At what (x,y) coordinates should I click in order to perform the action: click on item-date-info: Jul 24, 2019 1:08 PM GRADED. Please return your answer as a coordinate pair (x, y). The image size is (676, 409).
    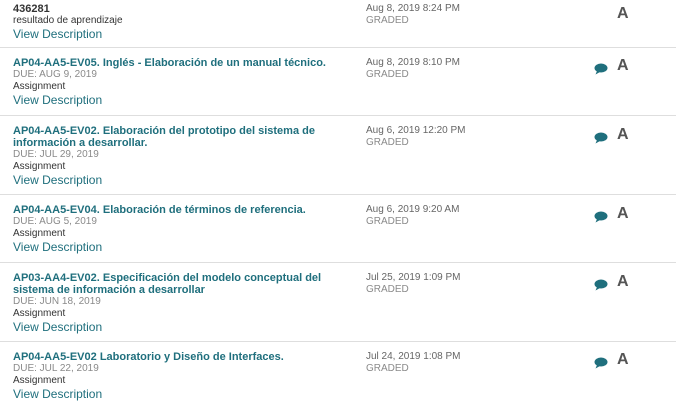
    Looking at the image, I should click on (466, 363).